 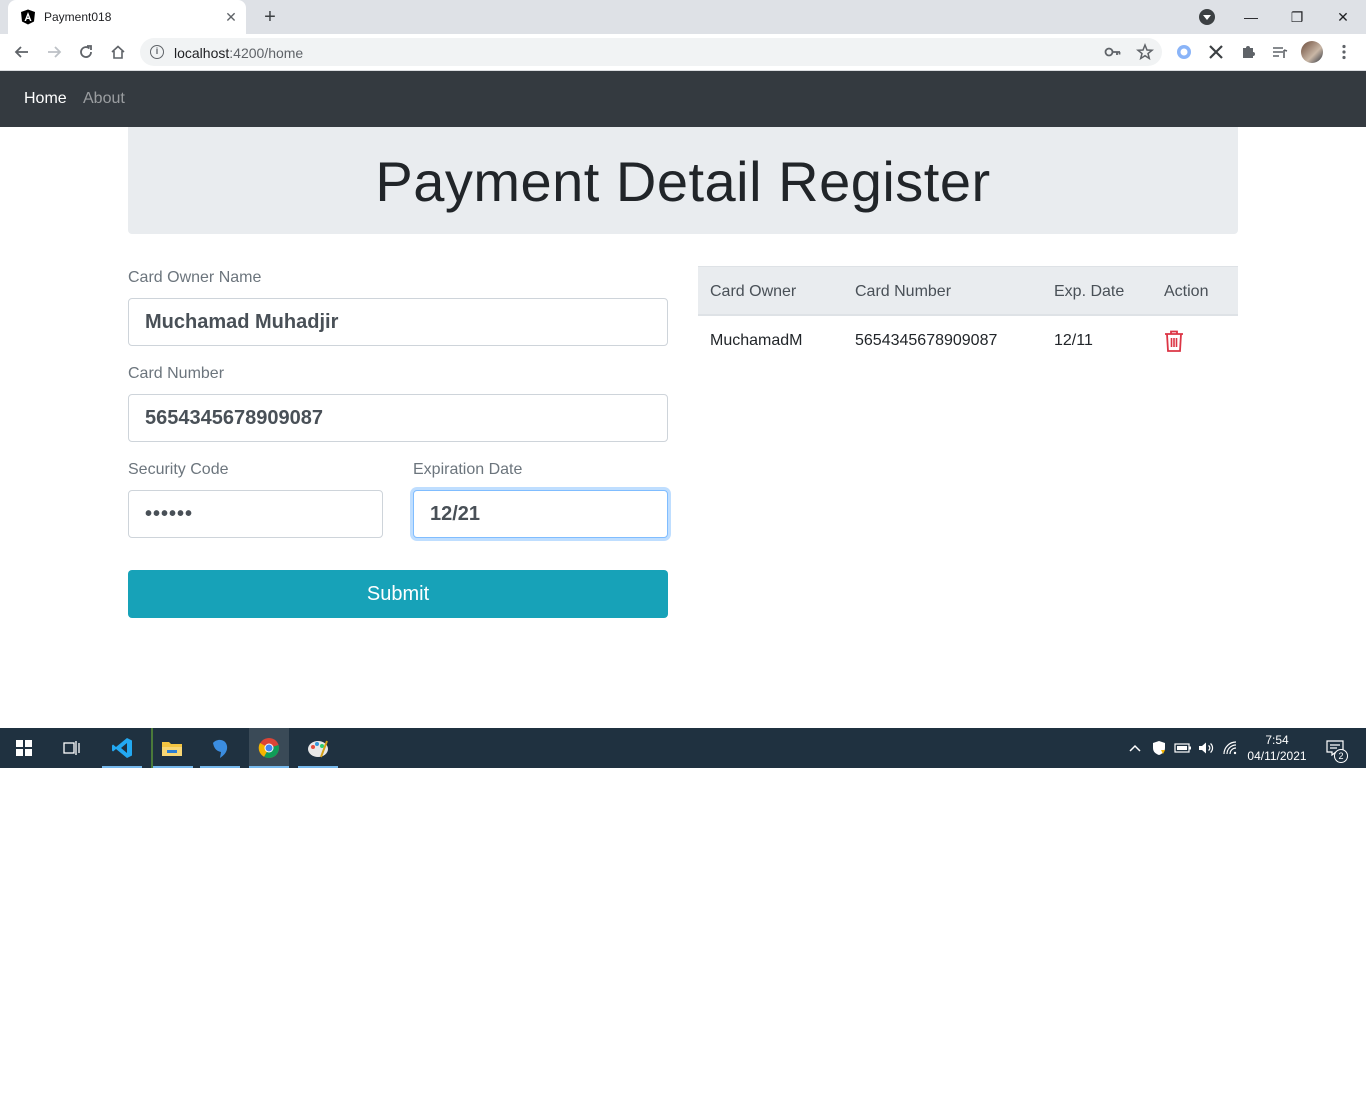 What do you see at coordinates (266, 53) in the screenshot?
I see `url-path: :4200/home` at bounding box center [266, 53].